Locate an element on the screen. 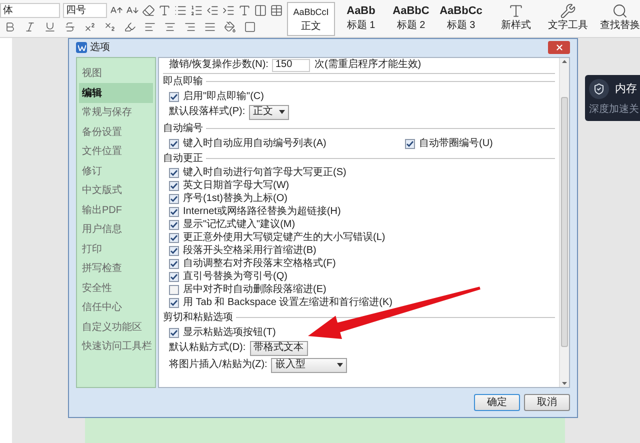  columns-icon is located at coordinates (260, 10).